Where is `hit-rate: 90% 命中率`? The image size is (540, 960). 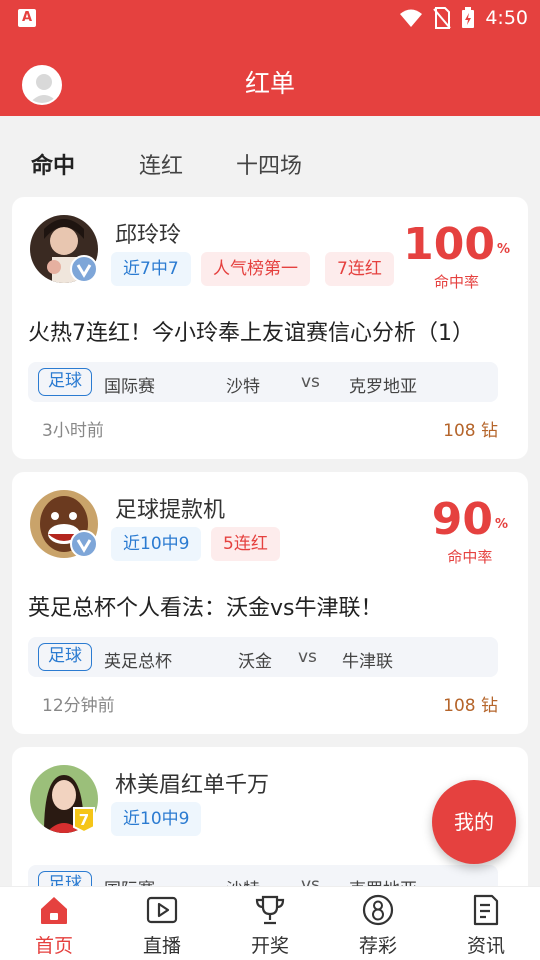
hit-rate: 90% 命中率 is located at coordinates (470, 531).